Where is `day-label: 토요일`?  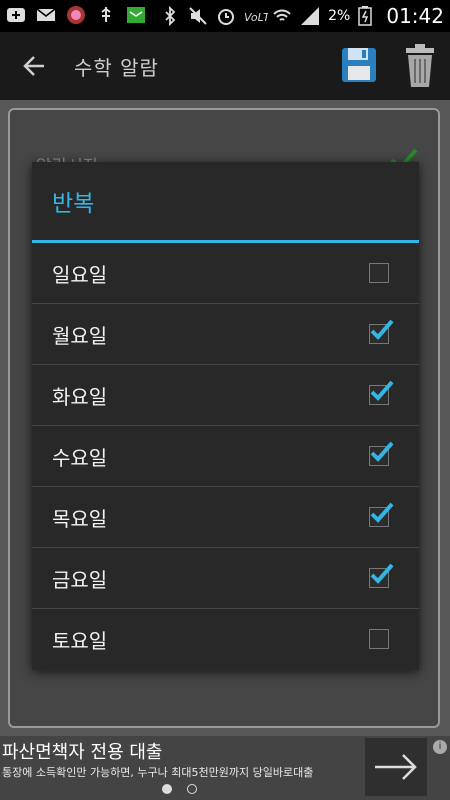 day-label: 토요일 is located at coordinates (80, 641).